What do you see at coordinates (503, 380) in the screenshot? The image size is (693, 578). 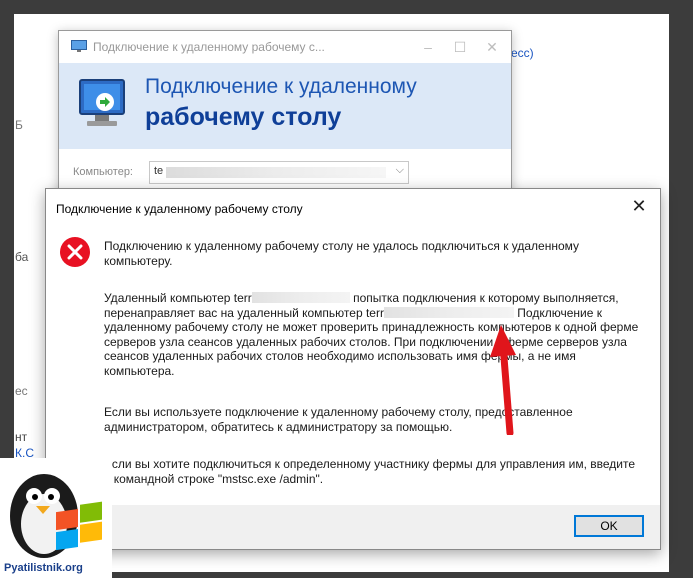 I see `annotation-arrow-icon` at bounding box center [503, 380].